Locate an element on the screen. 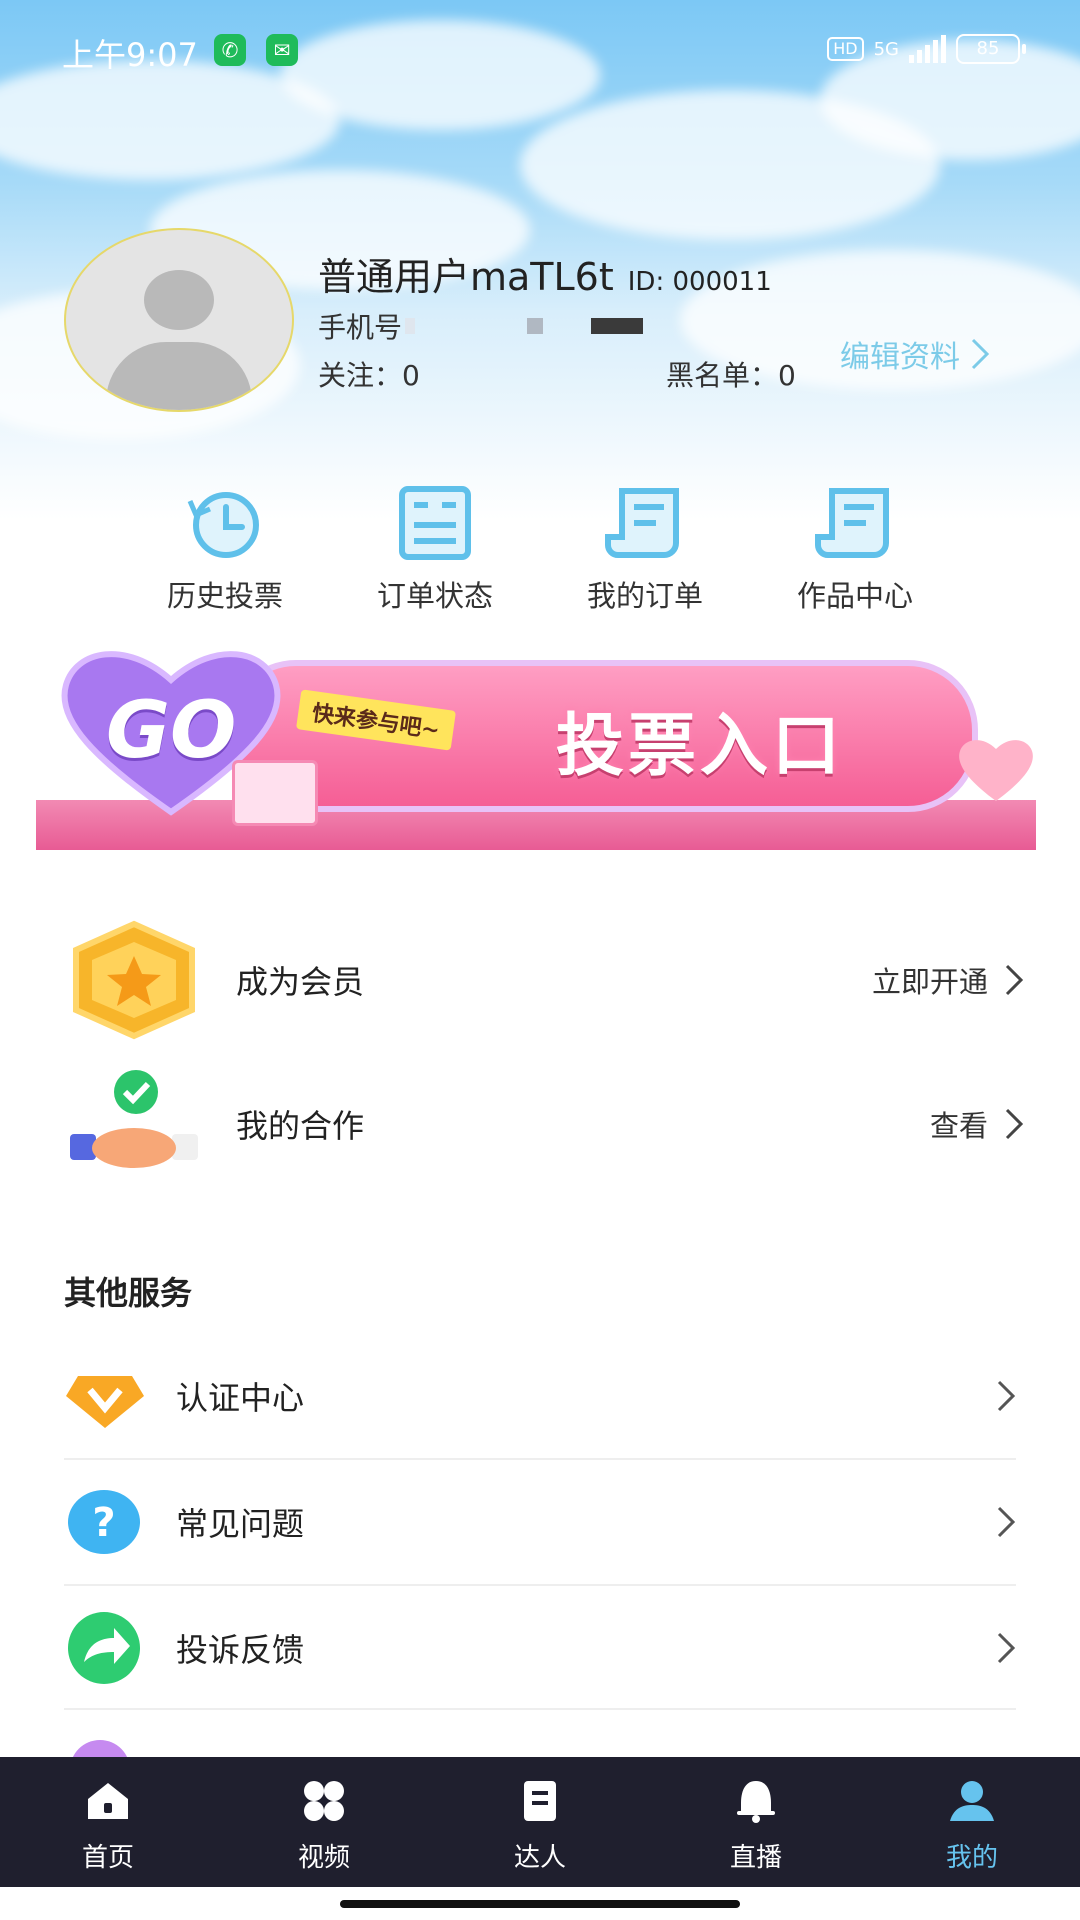 The height and width of the screenshot is (1920, 1080). nav-label: 视频 is located at coordinates (323, 1858).